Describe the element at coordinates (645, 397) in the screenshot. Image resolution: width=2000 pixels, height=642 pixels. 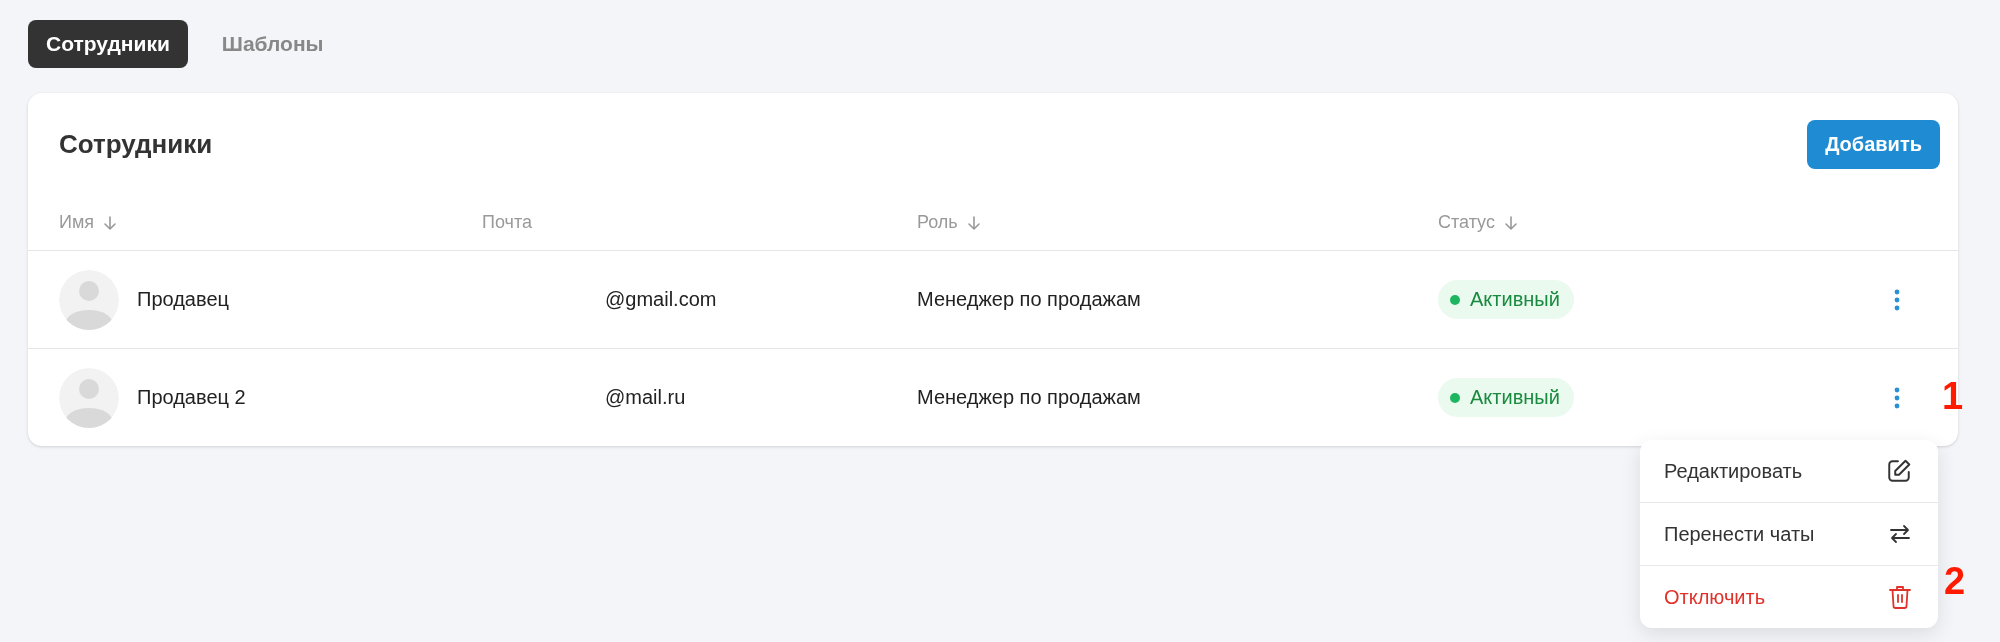
I see `employee-email: @mail.ru` at that location.